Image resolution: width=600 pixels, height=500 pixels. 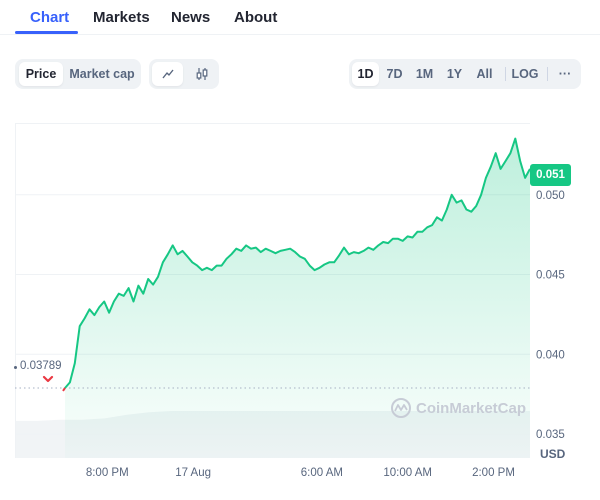 I want to click on y-axis: 0.050 0.045 0.040 0.035, so click(x=550, y=315).